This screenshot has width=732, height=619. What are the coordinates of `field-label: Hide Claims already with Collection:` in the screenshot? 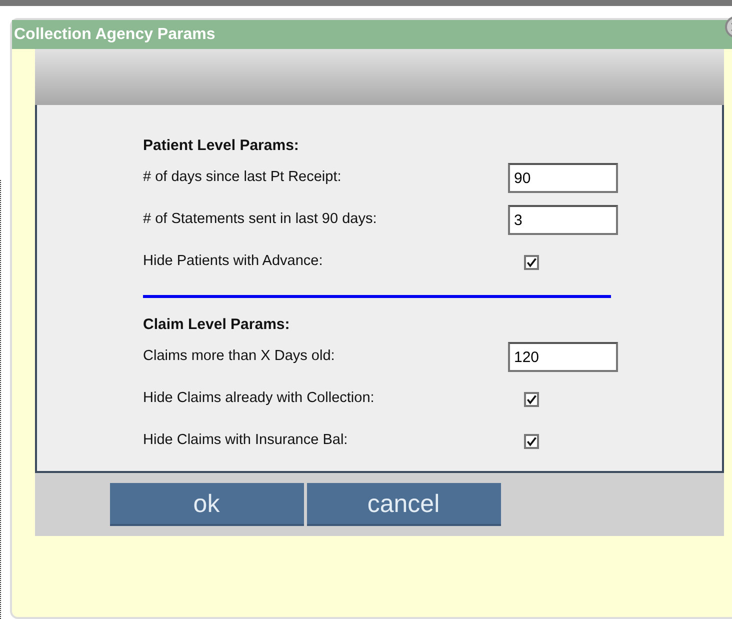 It's located at (259, 398).